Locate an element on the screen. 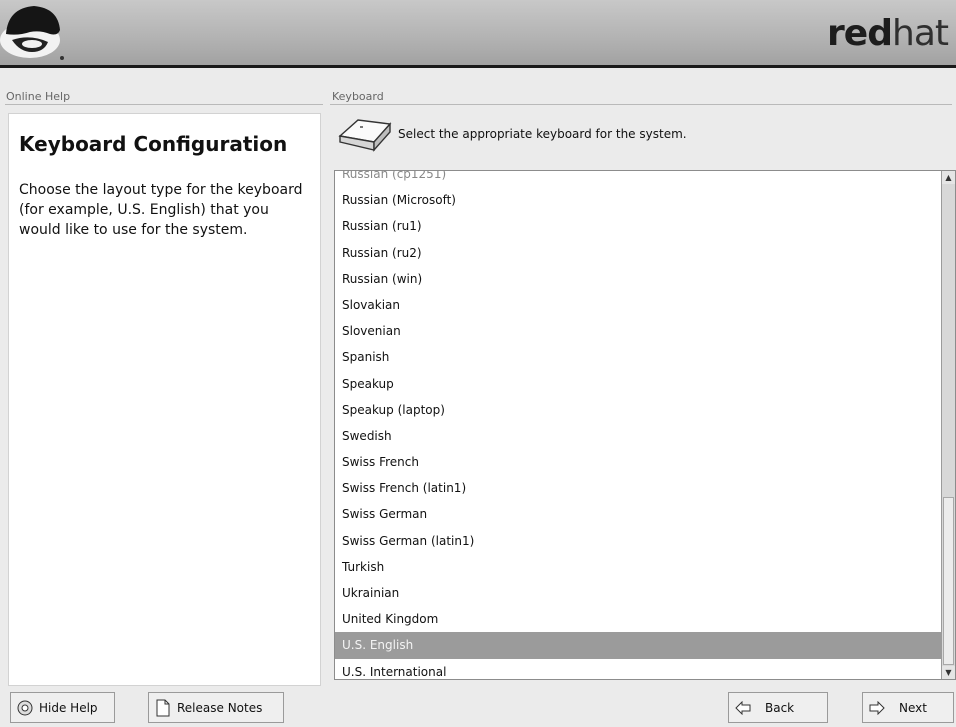 The image size is (956, 727). list-item: U.S. English is located at coordinates (638, 645).